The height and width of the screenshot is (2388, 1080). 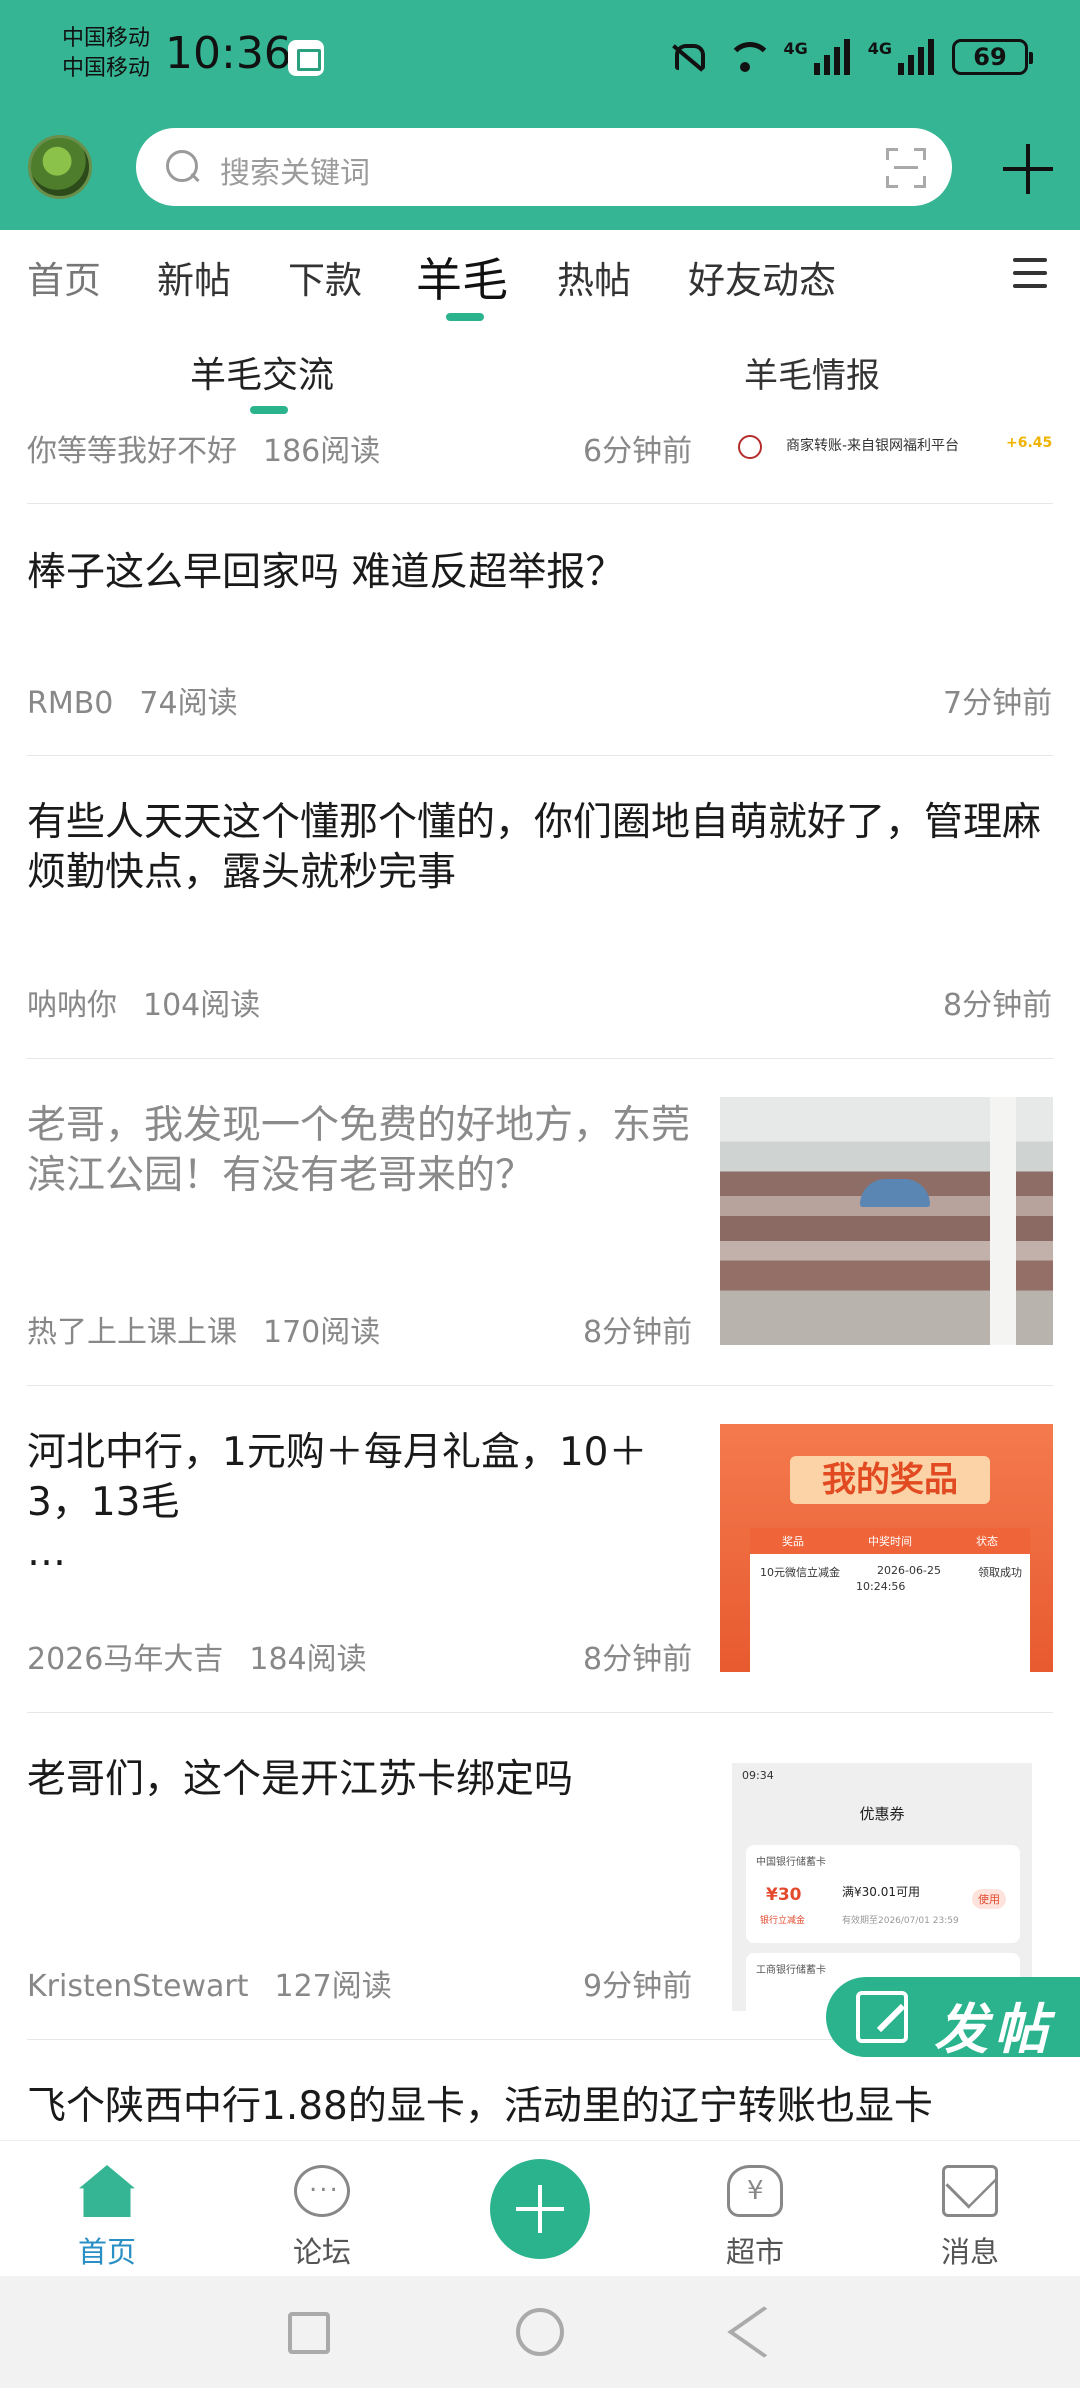 I want to click on network-type-1: 4G, so click(x=795, y=48).